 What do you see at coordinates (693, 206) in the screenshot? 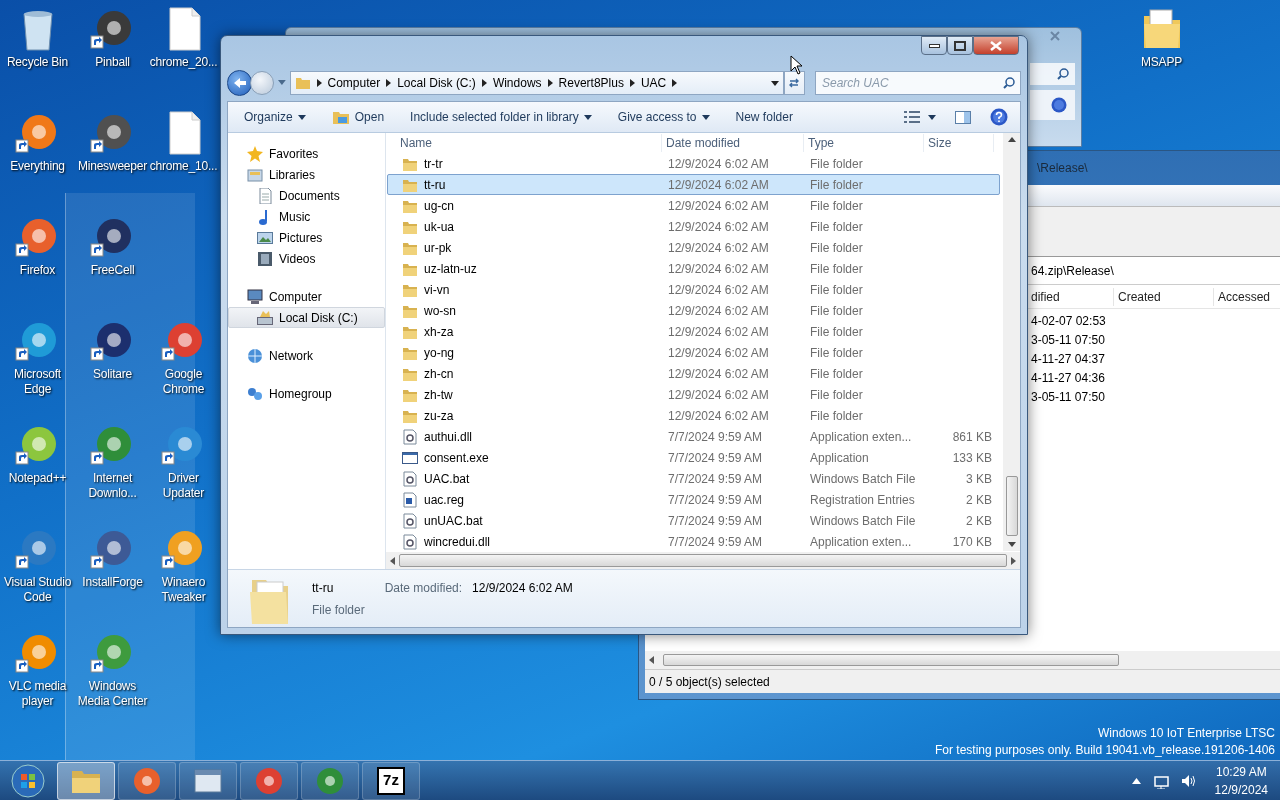
I see `file-row: ug-cn 12/9/2024 6:02 AM File folder` at bounding box center [693, 206].